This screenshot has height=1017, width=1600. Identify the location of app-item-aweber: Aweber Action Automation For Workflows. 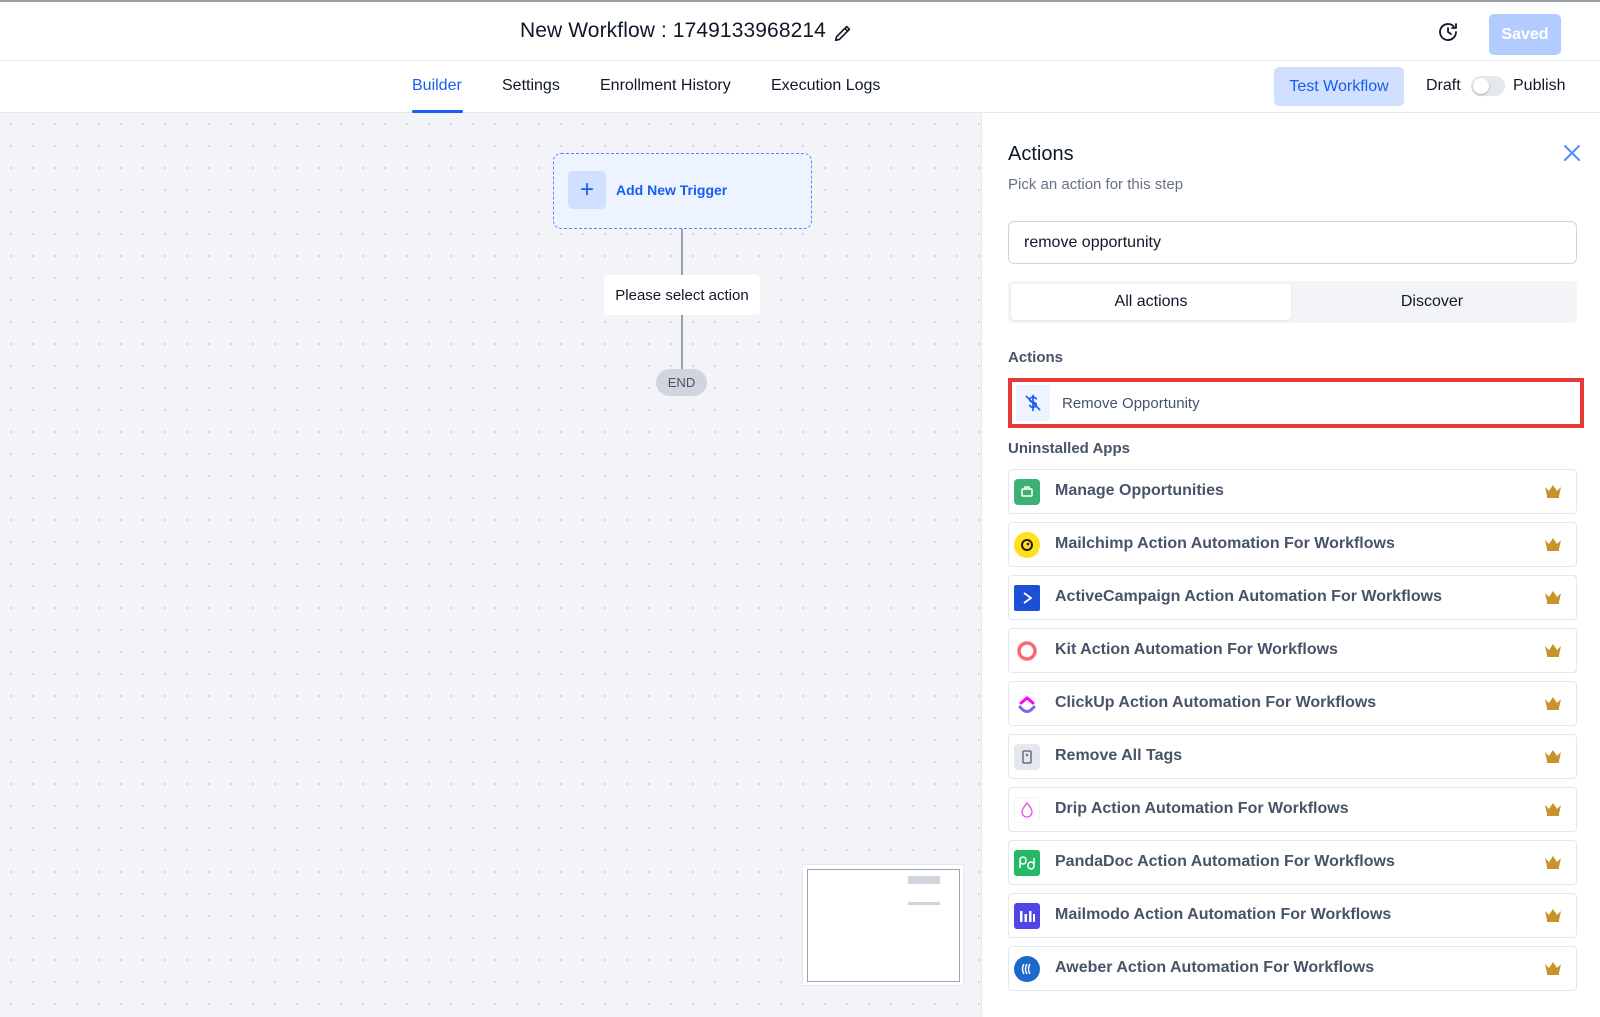
(1292, 968).